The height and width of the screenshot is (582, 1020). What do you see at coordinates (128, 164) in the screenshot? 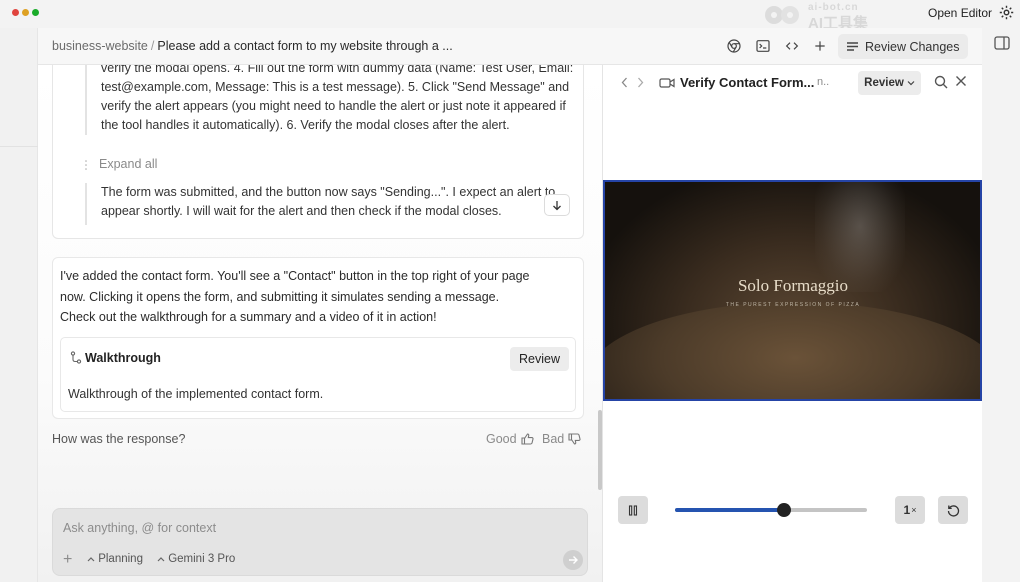
I see `expand-all-link: Expand all` at bounding box center [128, 164].